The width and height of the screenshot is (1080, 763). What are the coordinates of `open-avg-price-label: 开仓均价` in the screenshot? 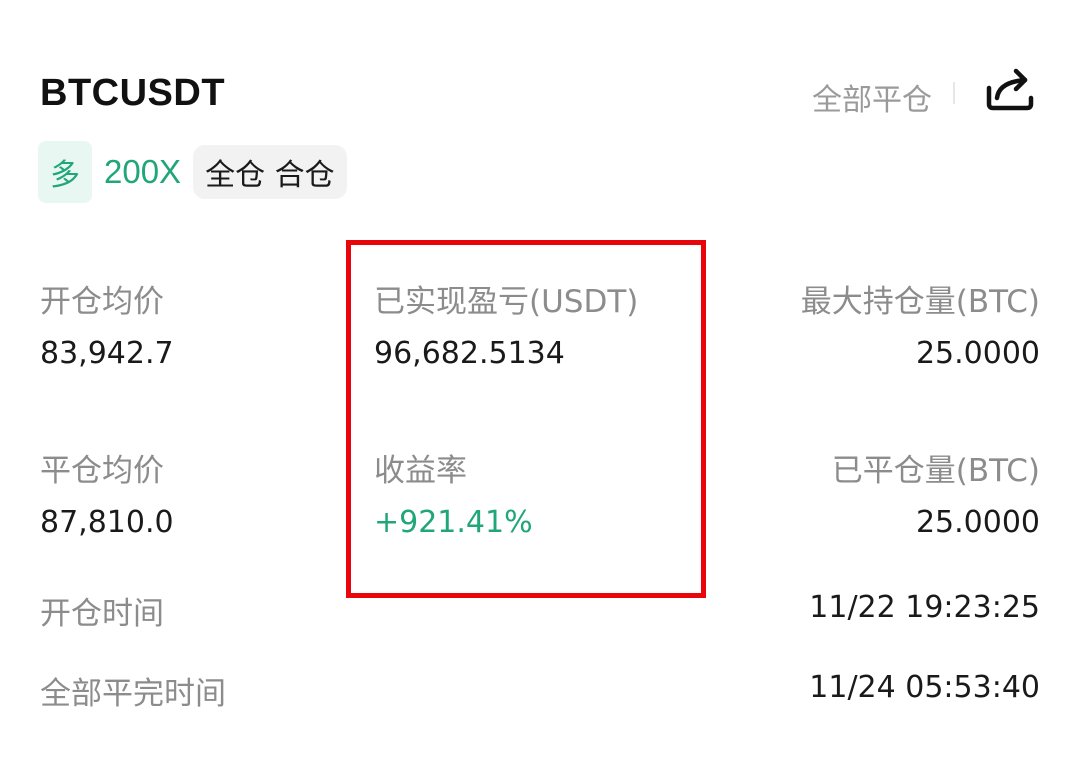 It's located at (102, 302).